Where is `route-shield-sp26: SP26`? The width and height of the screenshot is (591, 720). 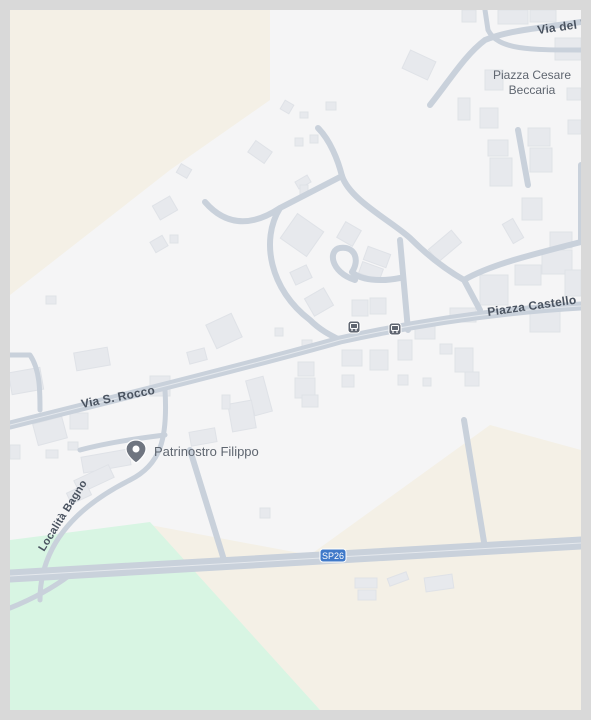
route-shield-sp26: SP26 is located at coordinates (333, 555).